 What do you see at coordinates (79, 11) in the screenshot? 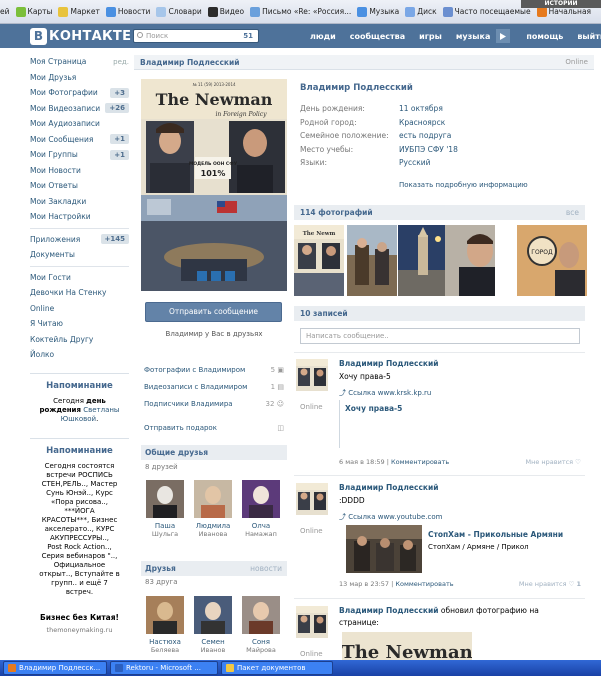
I see `bookmark-item: Маркет` at bounding box center [79, 11].